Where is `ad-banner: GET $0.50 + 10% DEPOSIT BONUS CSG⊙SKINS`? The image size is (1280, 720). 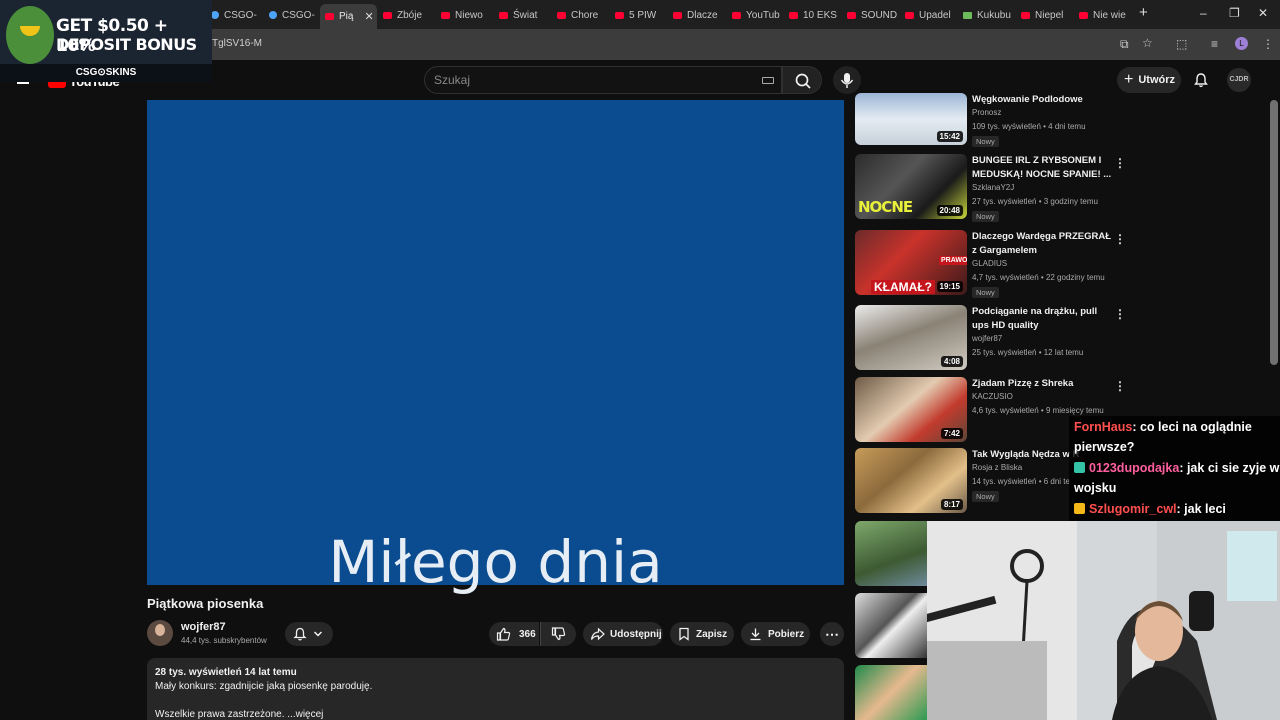
ad-banner: GET $0.50 + 10% DEPOSIT BONUS CSG⊙SKINS is located at coordinates (106, 41).